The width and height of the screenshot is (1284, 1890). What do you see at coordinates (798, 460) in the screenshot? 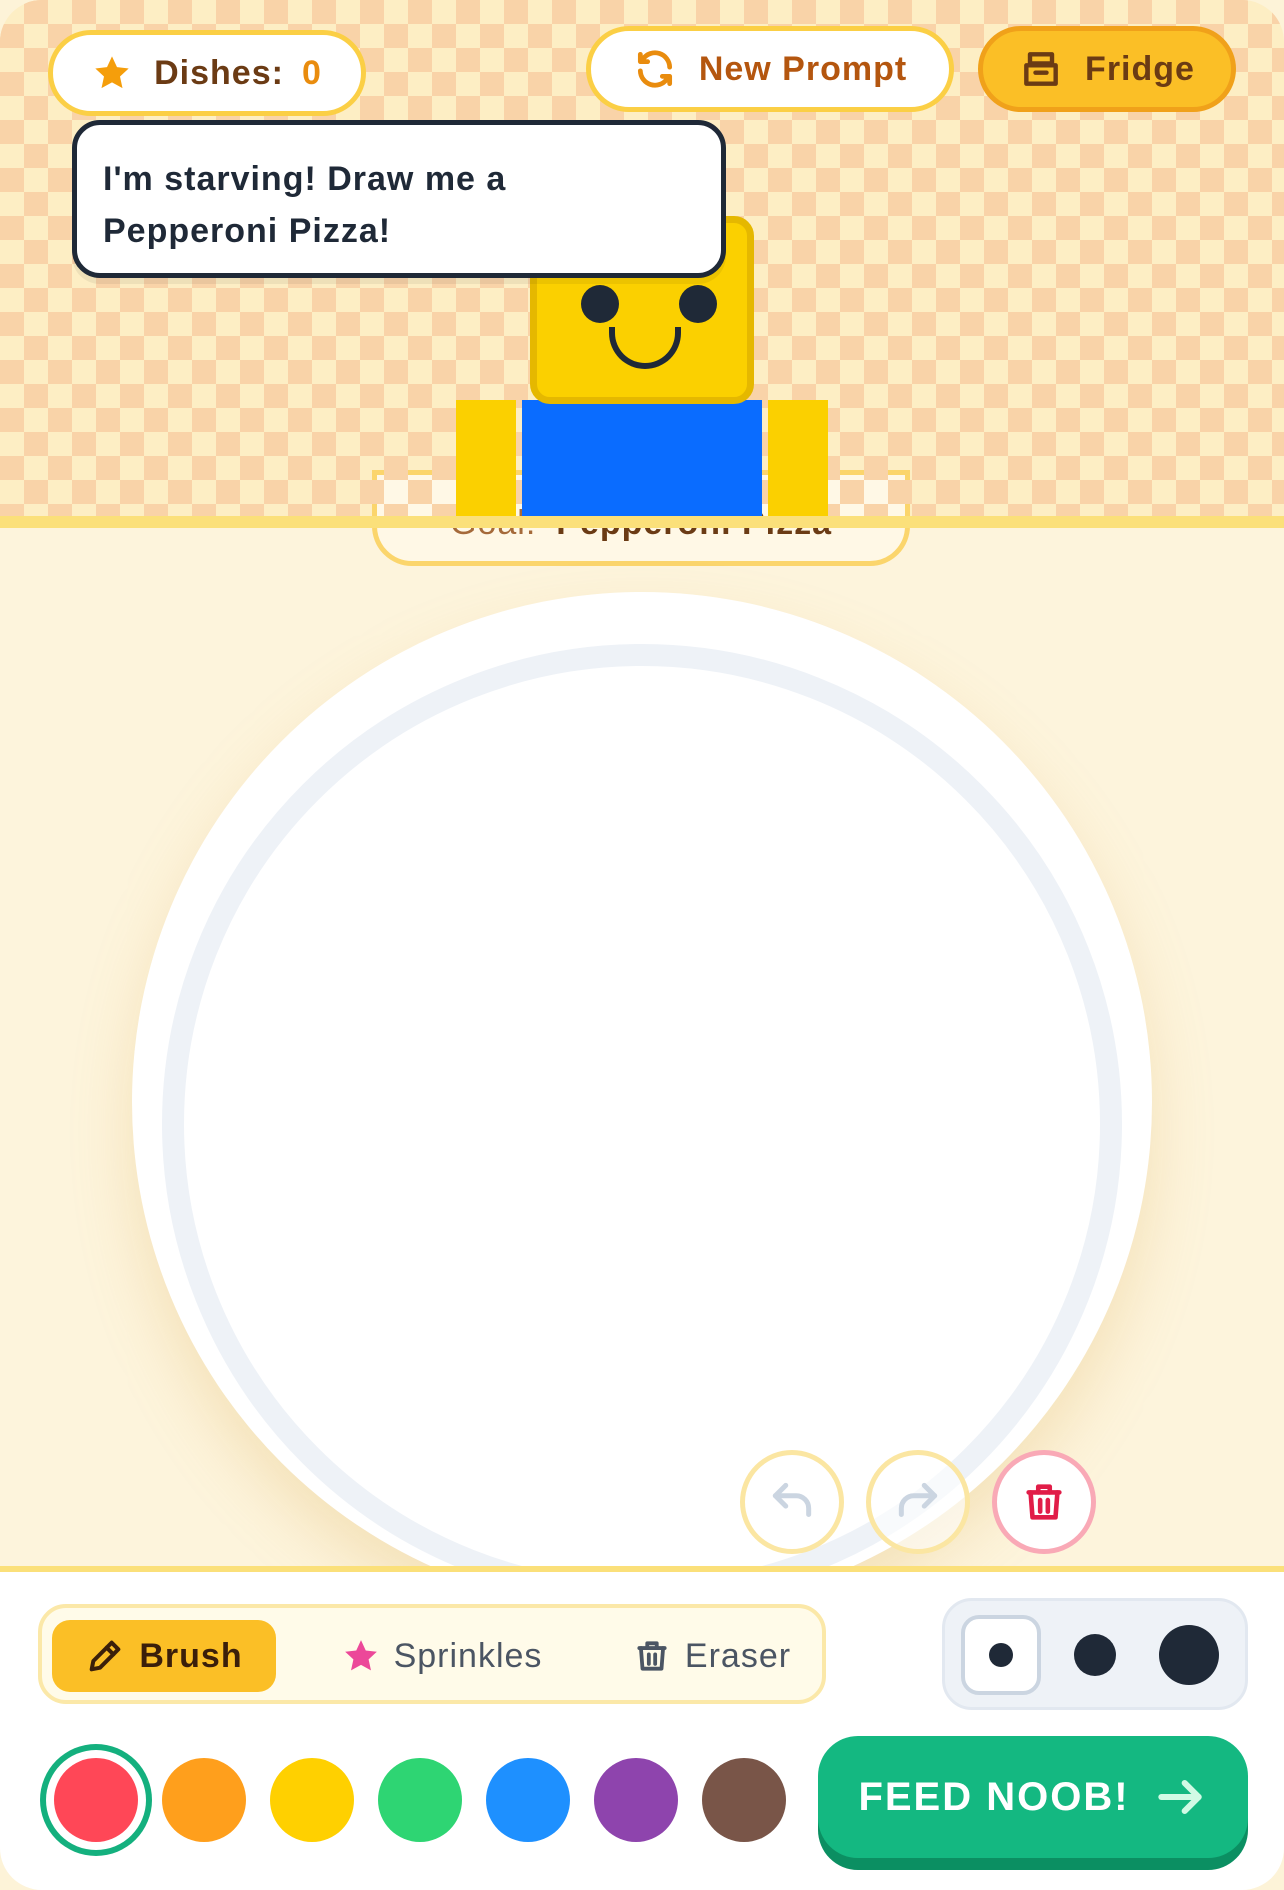
I see `noob-right-arm` at bounding box center [798, 460].